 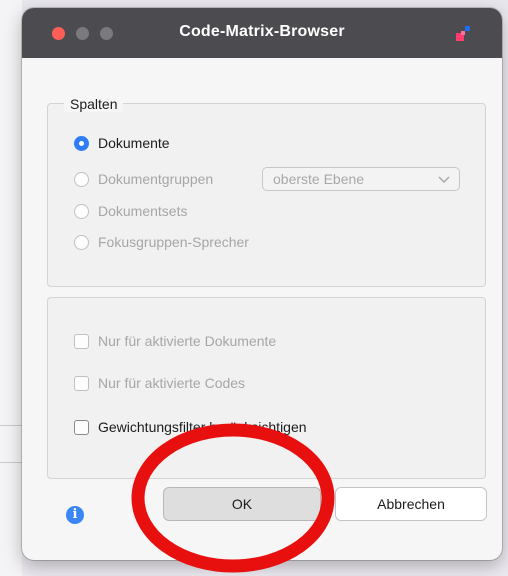 What do you see at coordinates (172, 383) in the screenshot?
I see `checkbox-activated-codes-label: Nur für aktivierte Codes` at bounding box center [172, 383].